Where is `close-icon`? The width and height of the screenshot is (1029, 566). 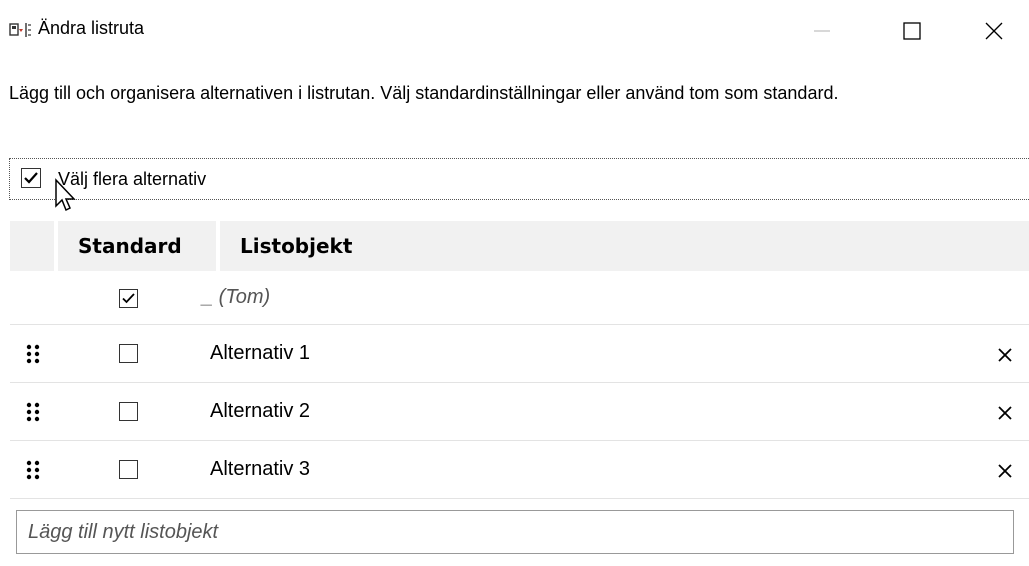 close-icon is located at coordinates (994, 31).